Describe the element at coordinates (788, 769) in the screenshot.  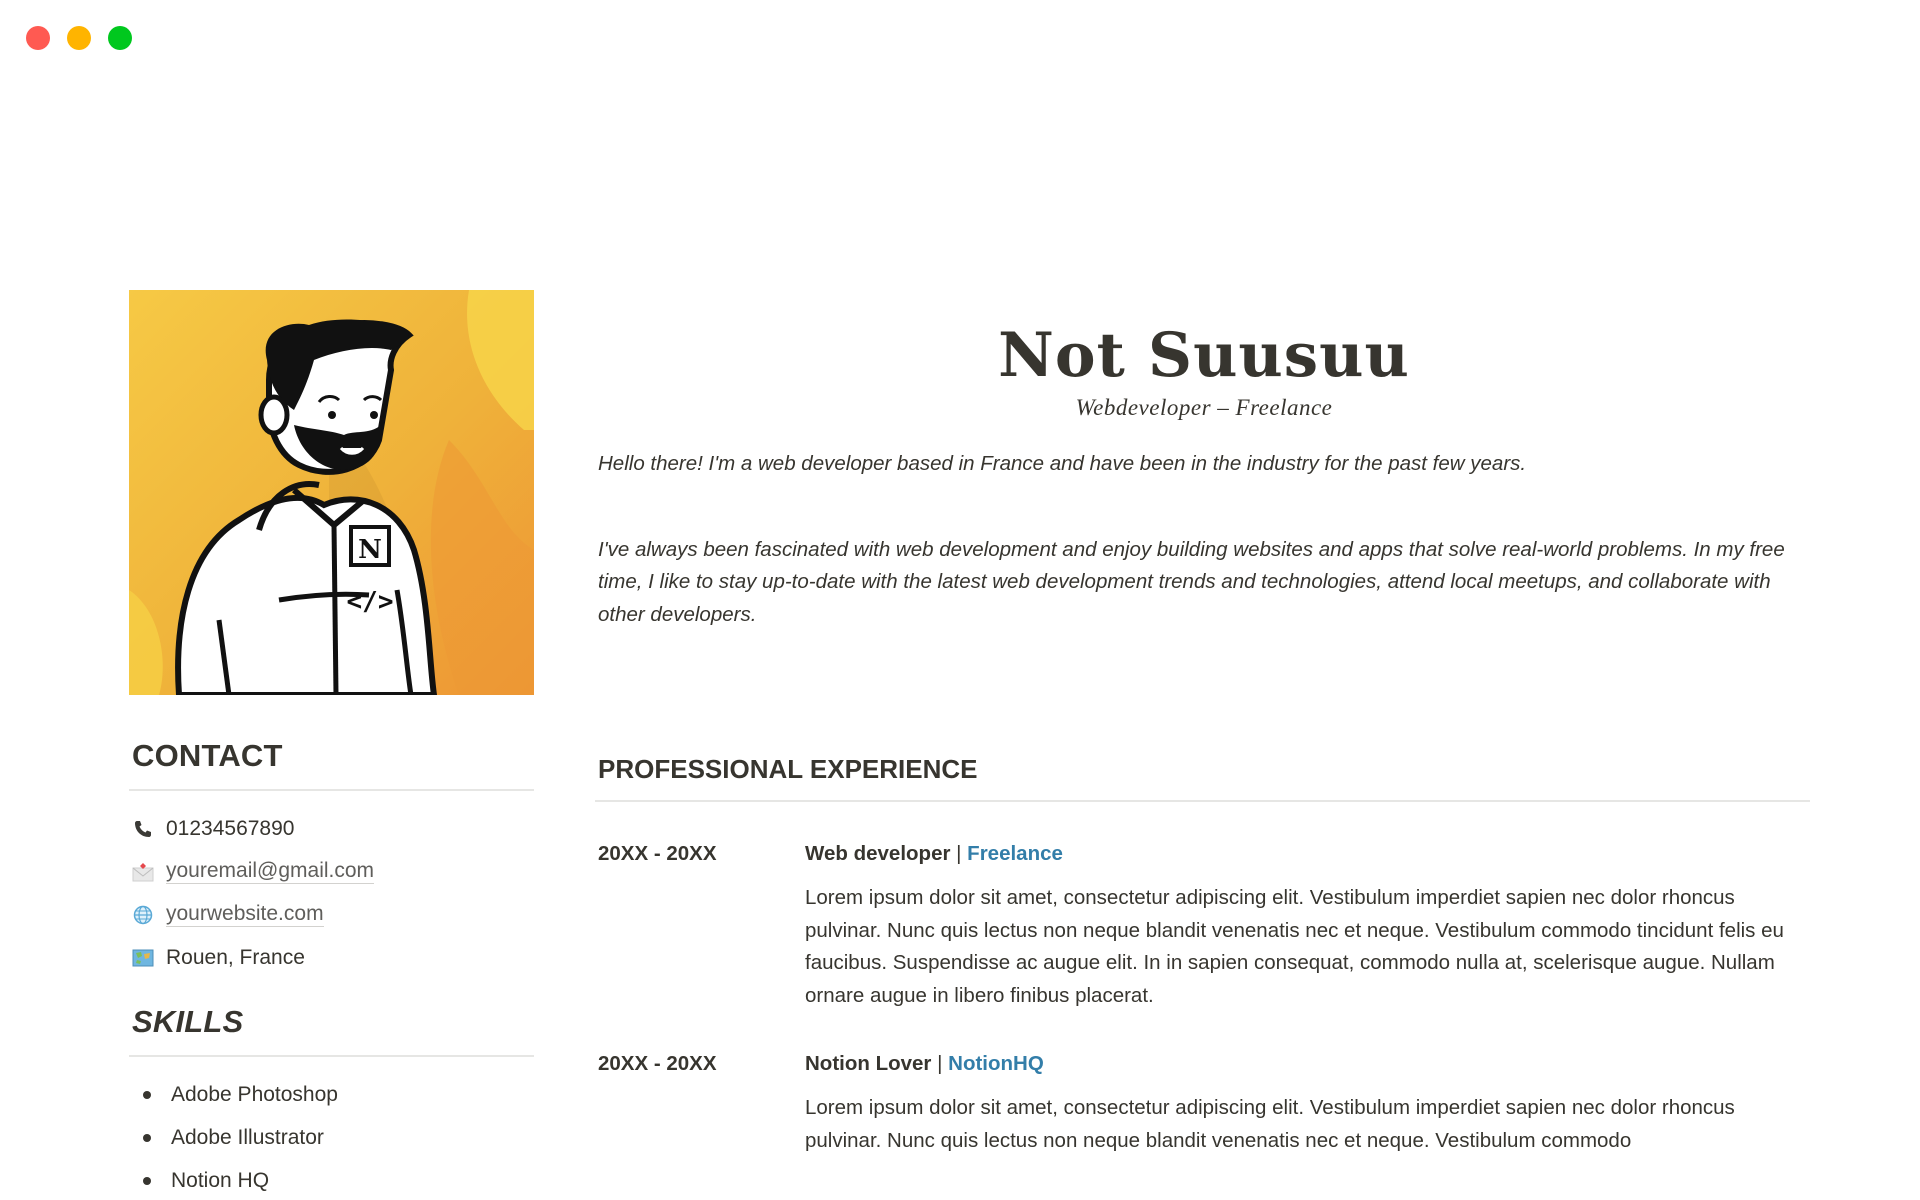
I see `experience-heading: PROFESSIONAL EXPERIENCE` at that location.